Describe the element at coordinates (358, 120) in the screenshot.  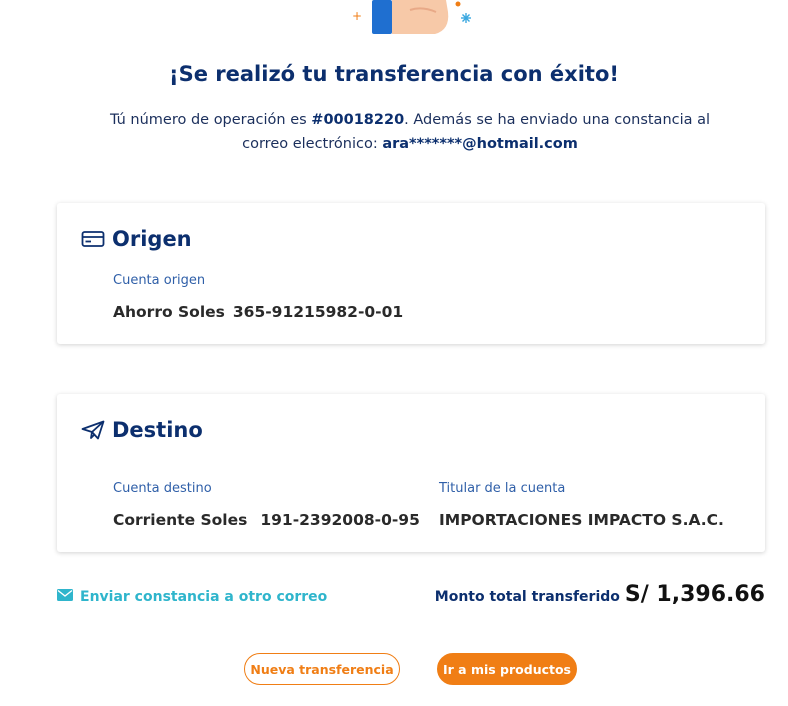
I see `operation-number: #00018220` at that location.